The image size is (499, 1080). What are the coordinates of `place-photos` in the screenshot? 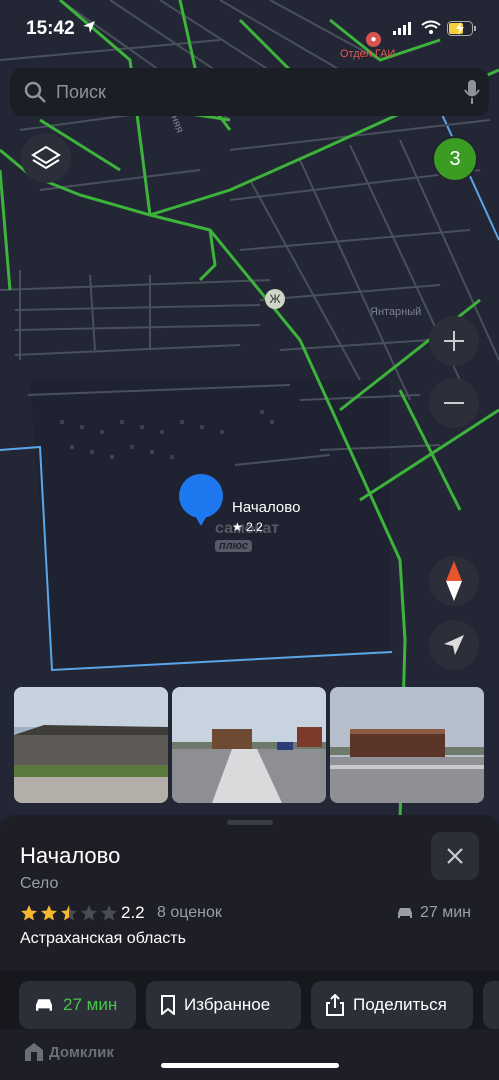 It's located at (249, 745).